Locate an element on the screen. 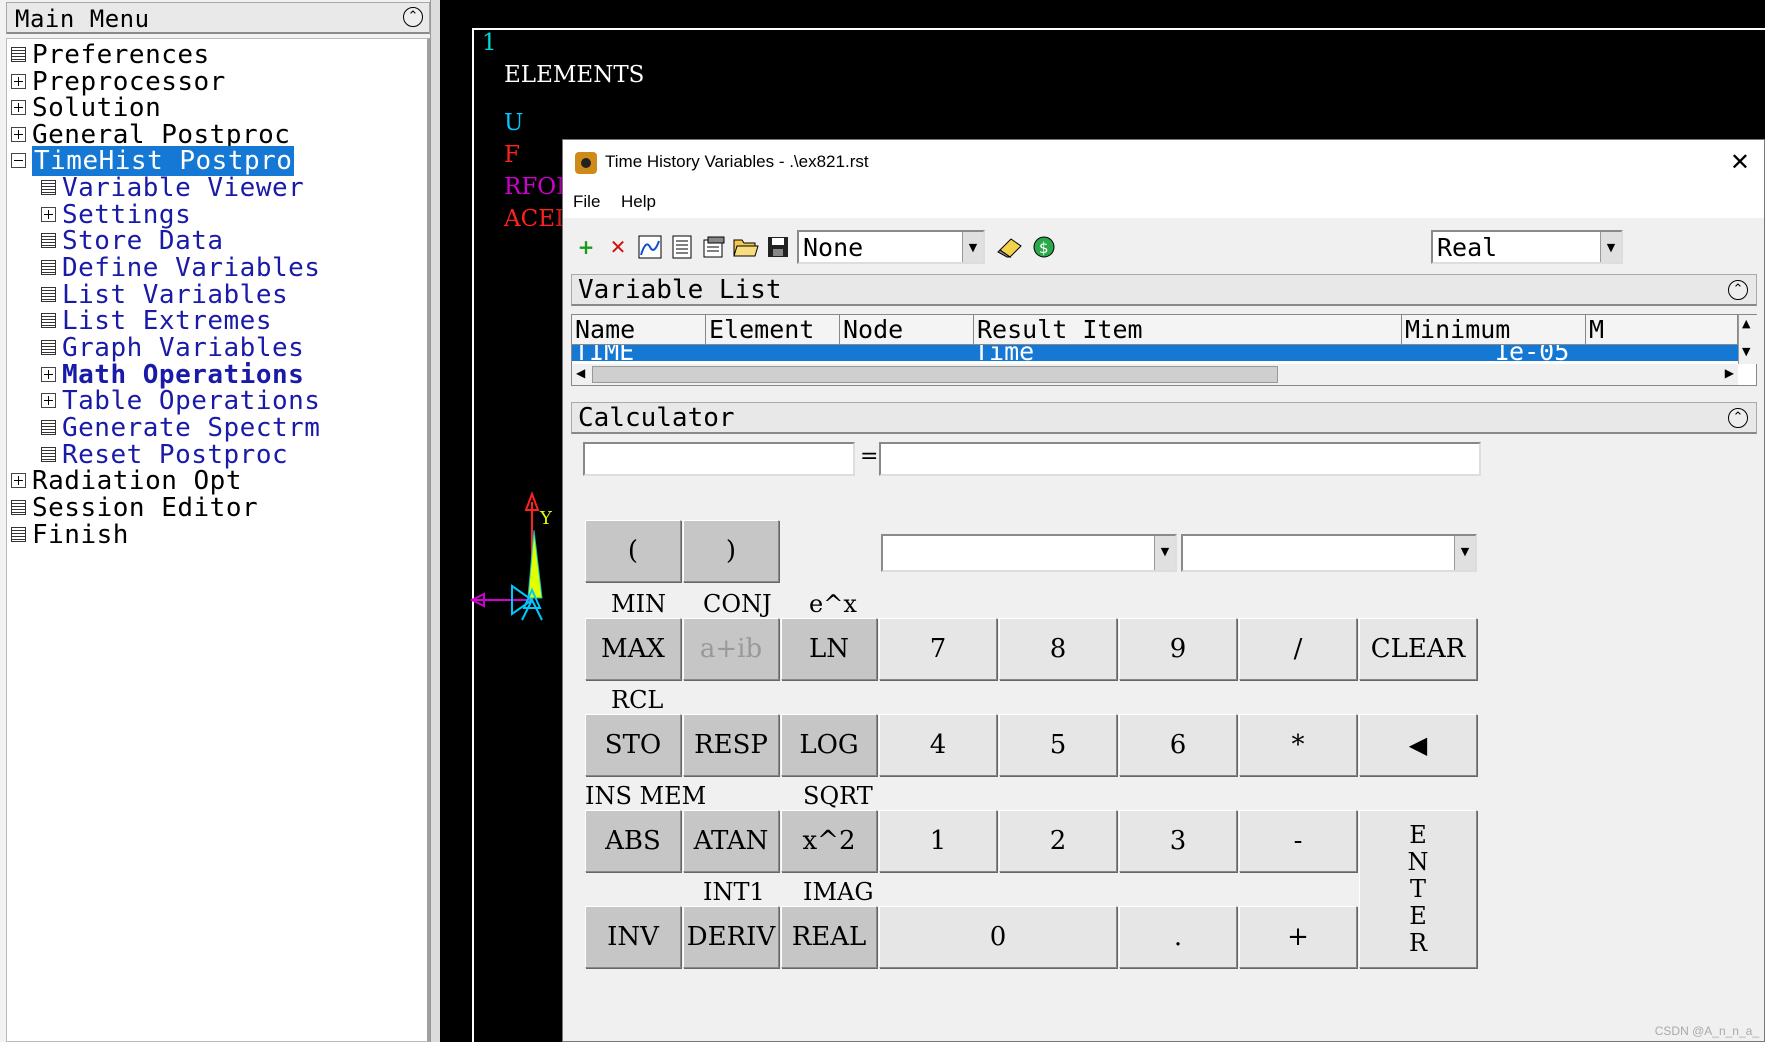 The height and width of the screenshot is (1042, 1765). max-button: MAX is located at coordinates (633, 649).